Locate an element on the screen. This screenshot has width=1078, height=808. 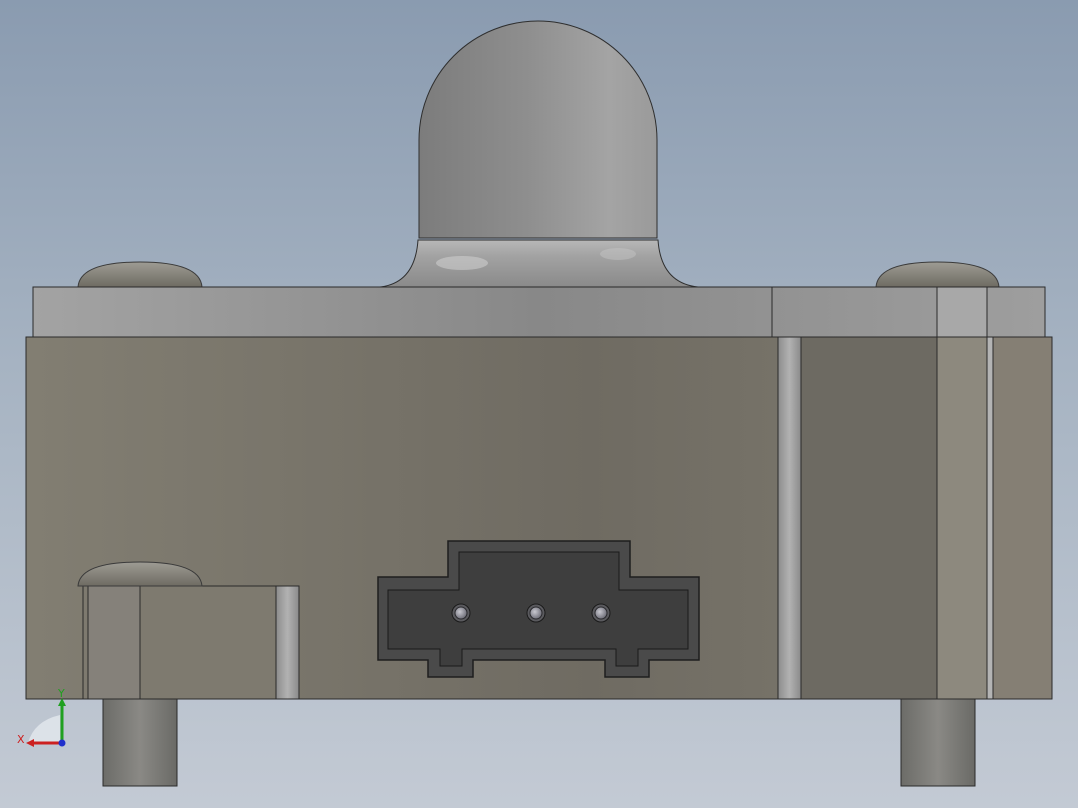
lid-plate is located at coordinates (539, 312).